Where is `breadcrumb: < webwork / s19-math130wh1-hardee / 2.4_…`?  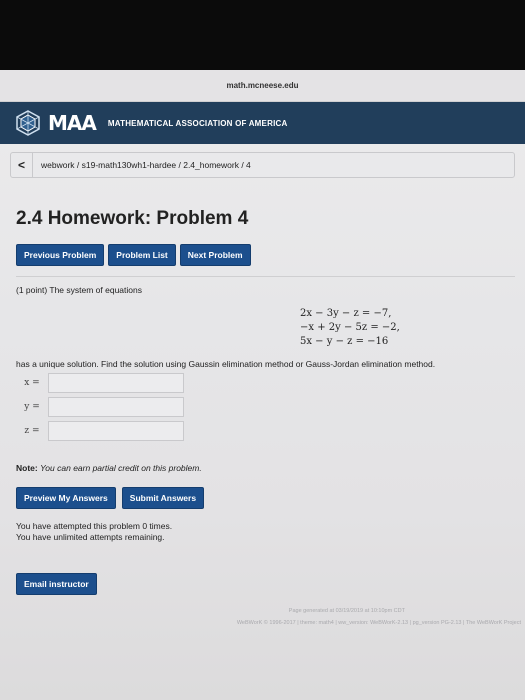 breadcrumb: < webwork / s19-math130wh1-hardee / 2.4_… is located at coordinates (262, 165).